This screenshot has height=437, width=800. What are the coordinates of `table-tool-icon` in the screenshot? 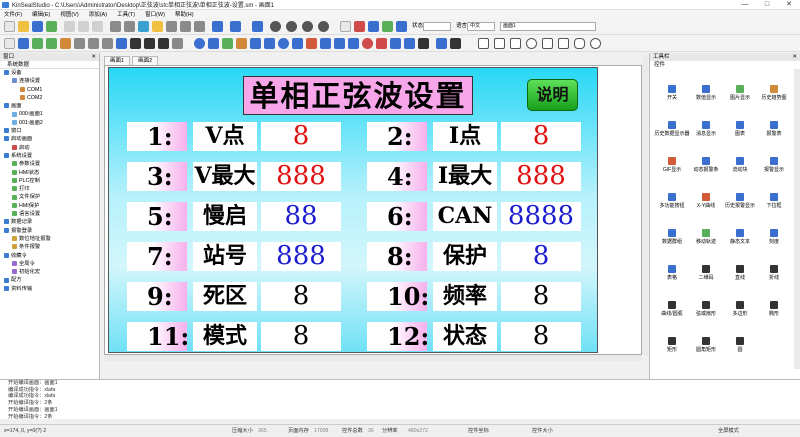 It's located at (409, 43).